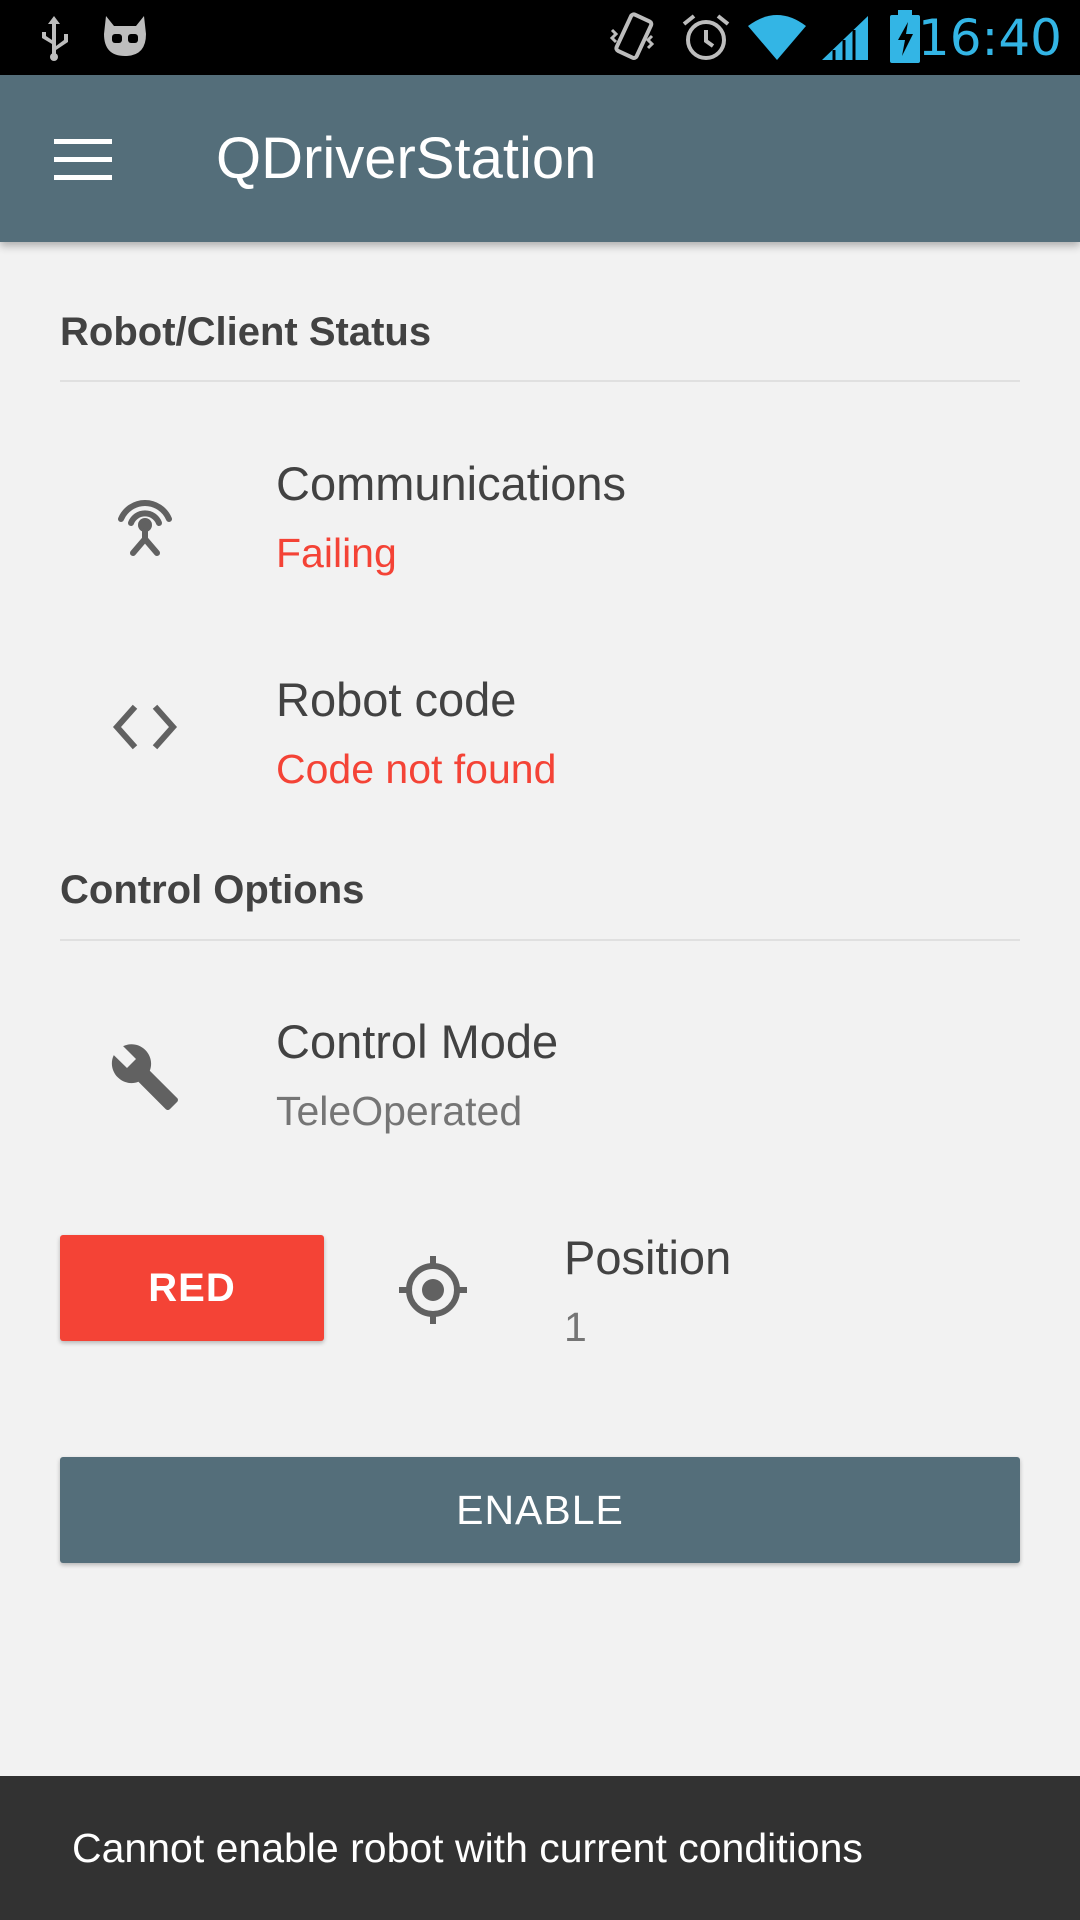  Describe the element at coordinates (706, 40) in the screenshot. I see `alarm-icon` at that location.